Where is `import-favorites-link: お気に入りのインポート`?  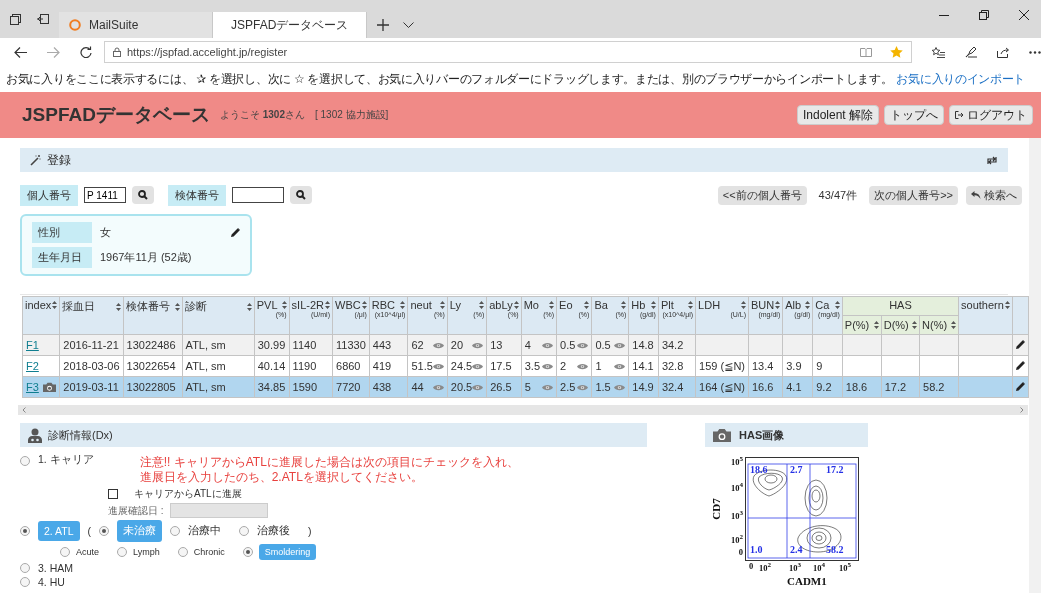
import-favorites-link: お気に入りのインポート is located at coordinates (961, 79).